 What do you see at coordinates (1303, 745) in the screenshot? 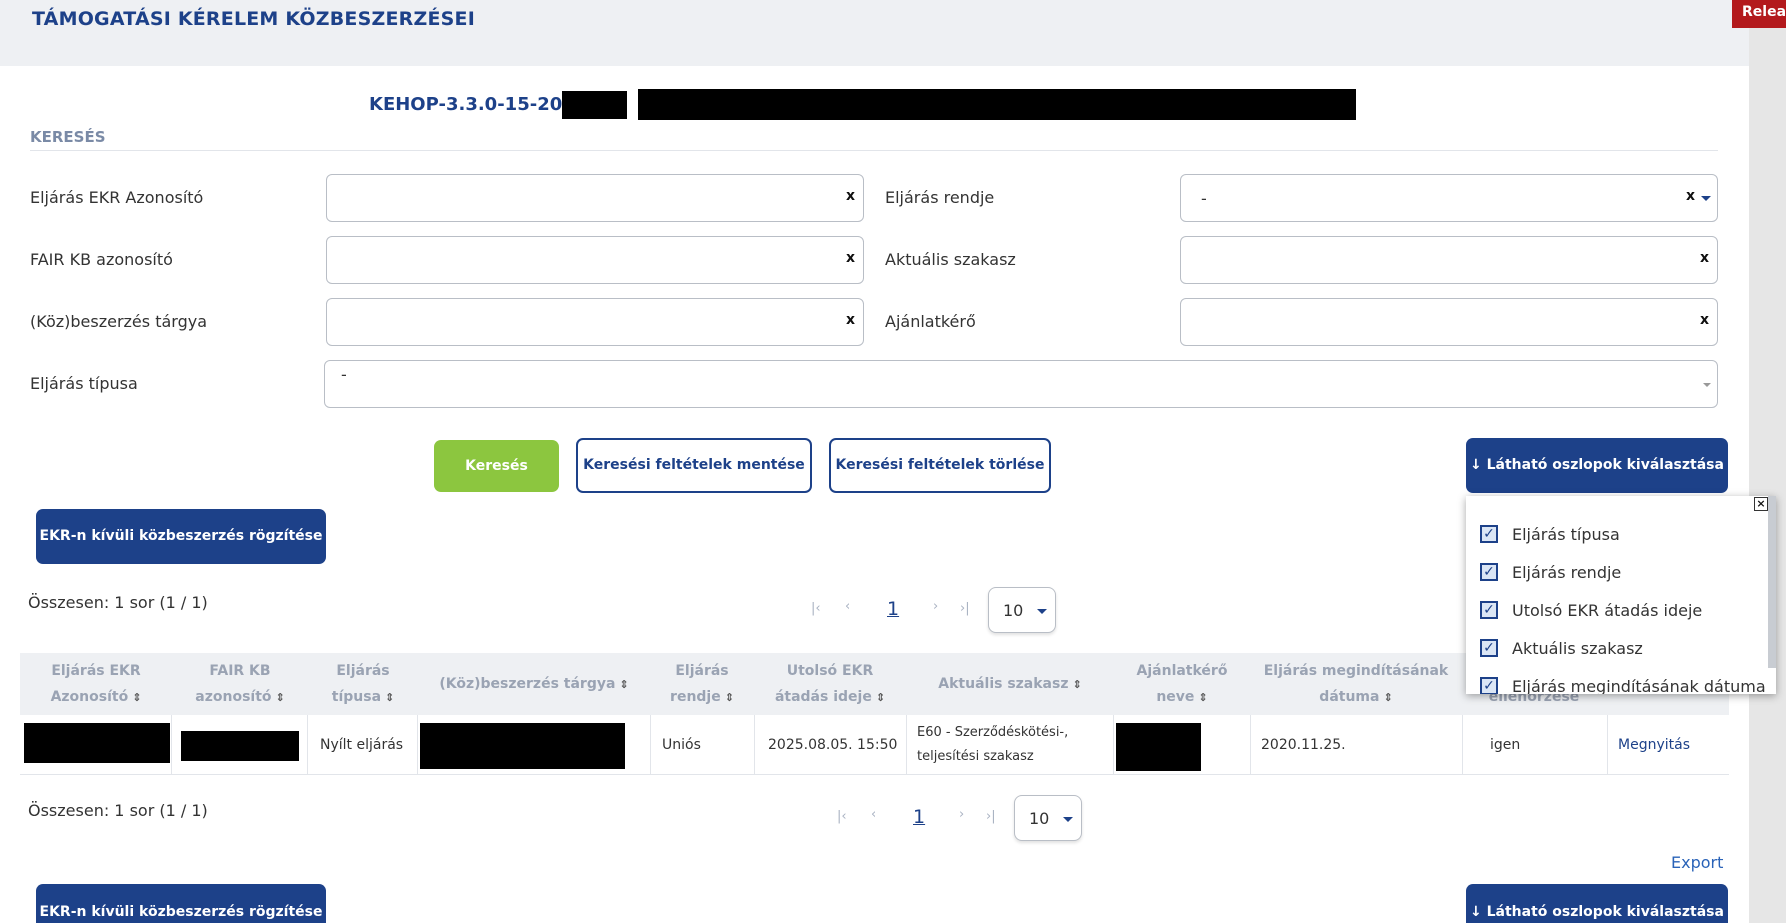
I see `cell-start-date: 2020.11.25.` at bounding box center [1303, 745].